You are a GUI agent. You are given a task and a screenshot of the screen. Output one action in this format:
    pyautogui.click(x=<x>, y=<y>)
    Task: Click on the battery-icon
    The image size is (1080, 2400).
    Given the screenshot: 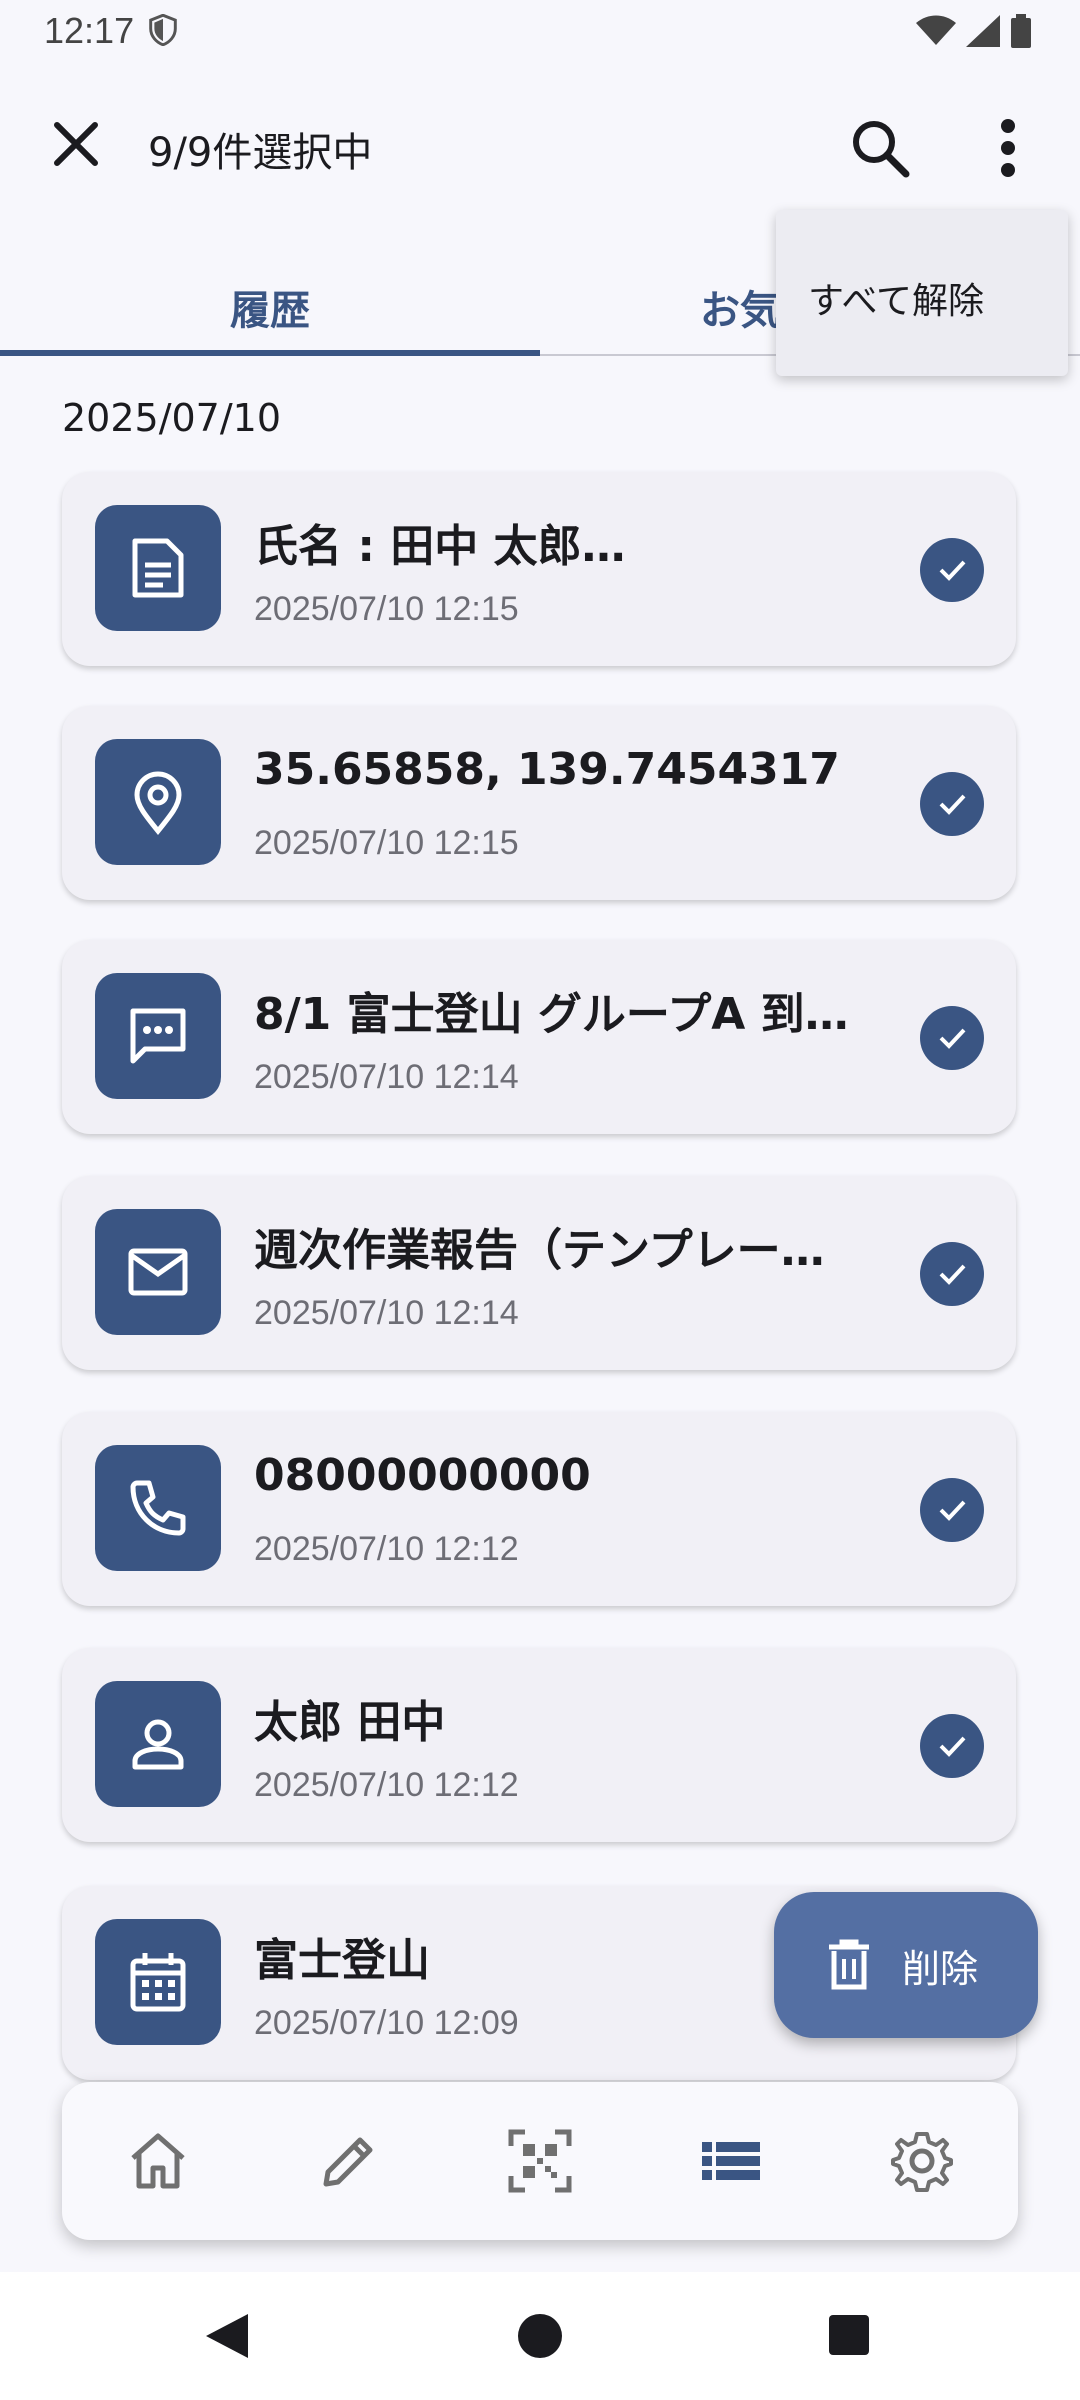 What is the action you would take?
    pyautogui.click(x=1021, y=31)
    